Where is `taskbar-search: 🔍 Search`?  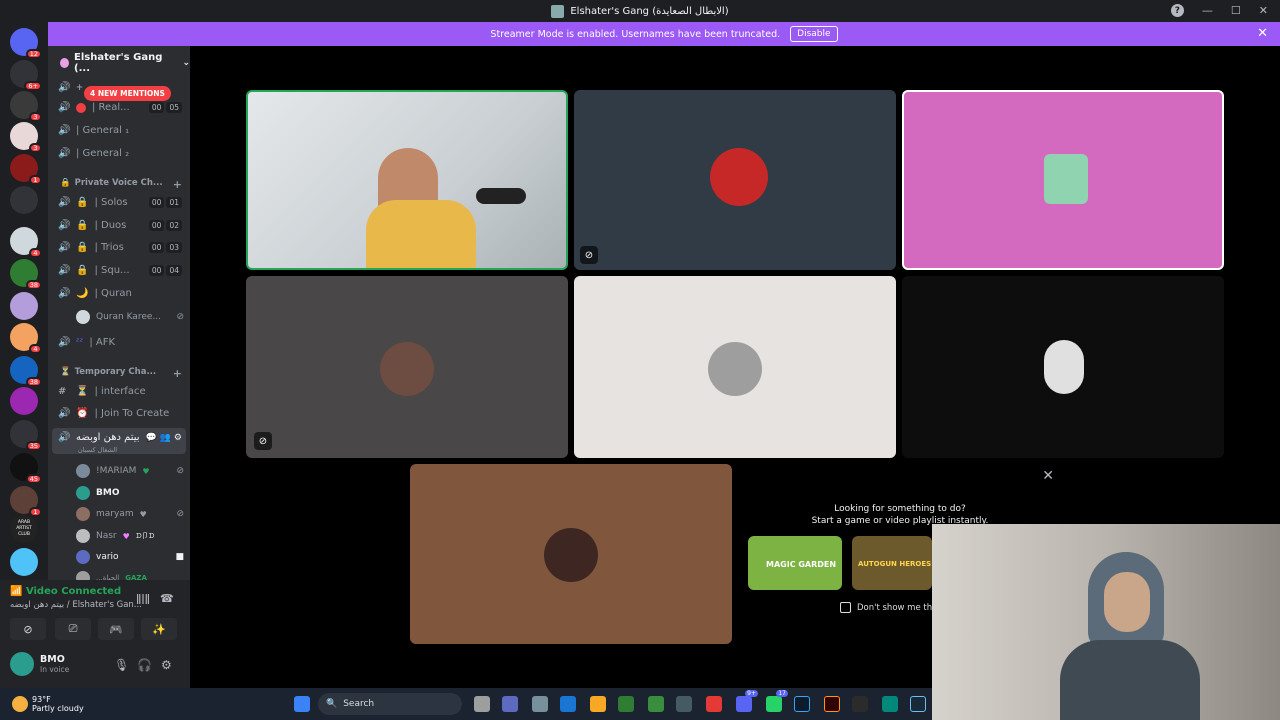
taskbar-search: 🔍 Search is located at coordinates (390, 704).